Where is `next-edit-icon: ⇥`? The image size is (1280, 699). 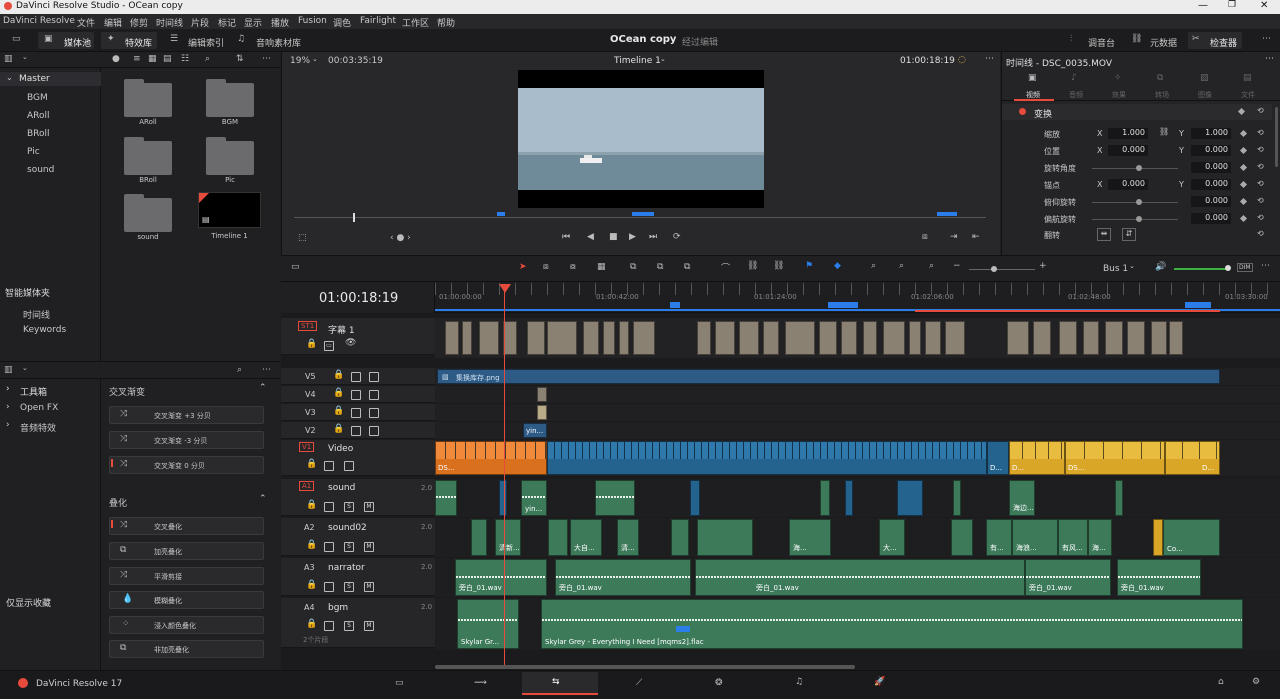 next-edit-icon: ⇥ is located at coordinates (954, 237).